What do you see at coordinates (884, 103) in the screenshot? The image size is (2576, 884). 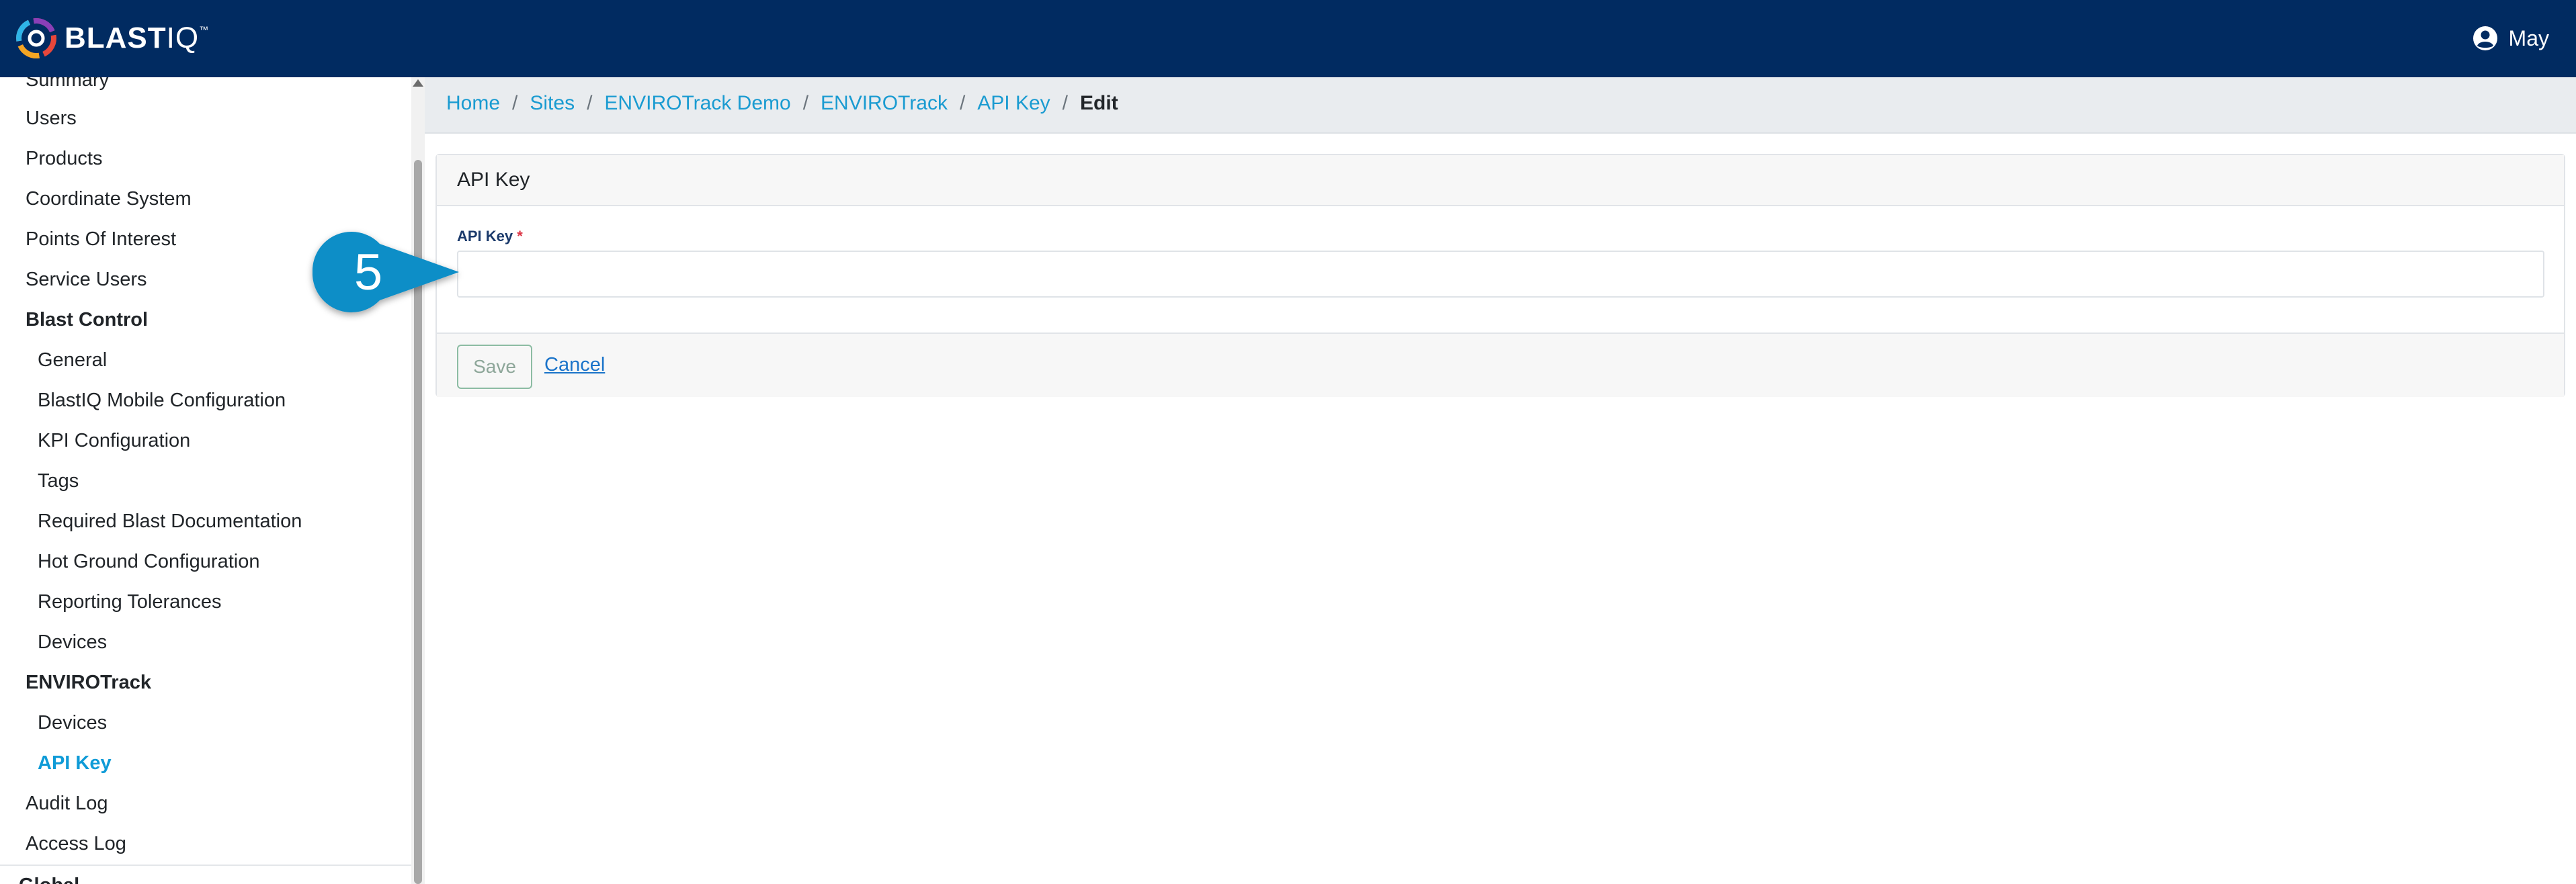 I see `breadcrumb-envirotrack: ENVIROTrack` at bounding box center [884, 103].